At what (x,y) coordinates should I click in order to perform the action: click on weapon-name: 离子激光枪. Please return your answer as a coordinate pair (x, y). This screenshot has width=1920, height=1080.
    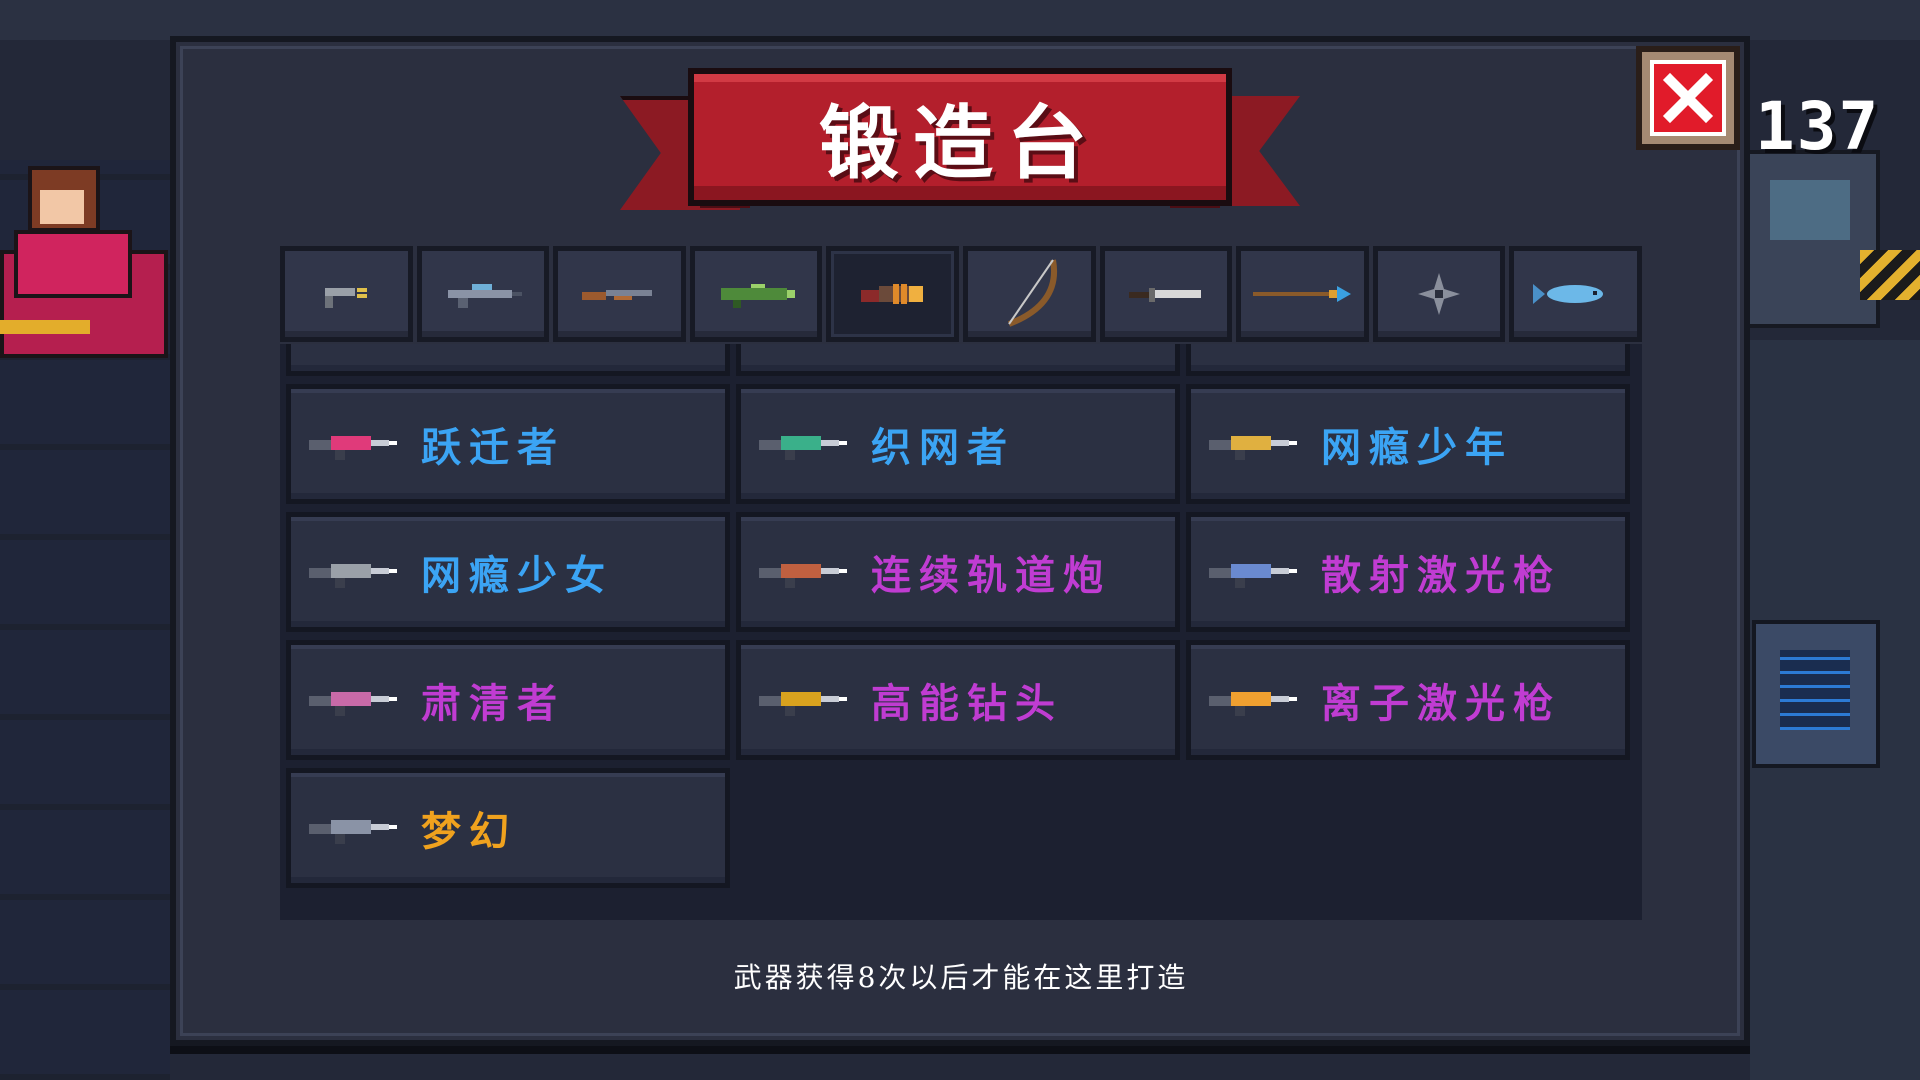
    Looking at the image, I should click on (1441, 703).